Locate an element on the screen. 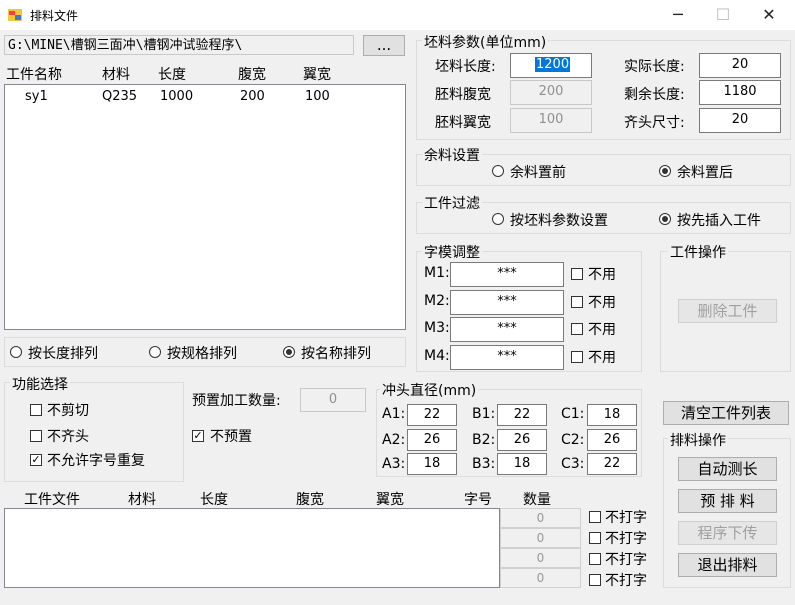  b3-label: B3: is located at coordinates (484, 464).